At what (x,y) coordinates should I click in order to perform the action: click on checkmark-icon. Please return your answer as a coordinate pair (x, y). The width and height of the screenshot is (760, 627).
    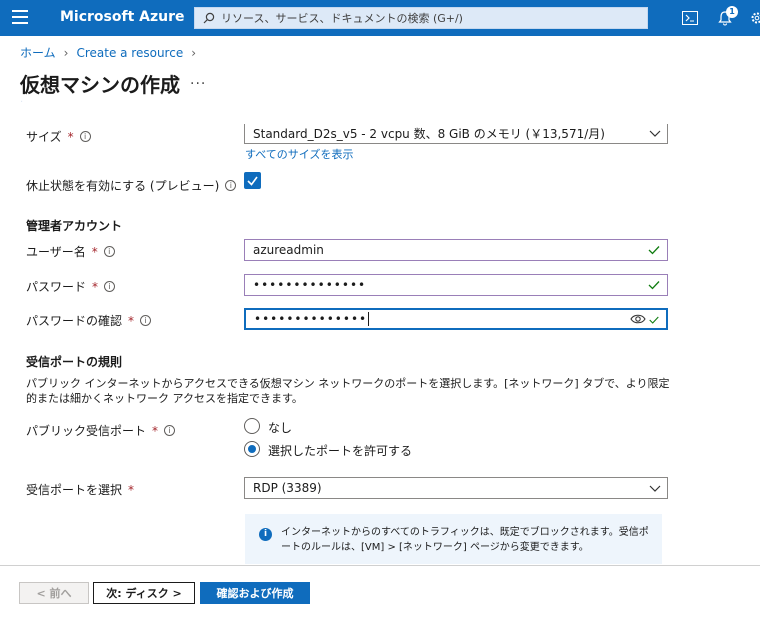
    Looking at the image, I should click on (252, 181).